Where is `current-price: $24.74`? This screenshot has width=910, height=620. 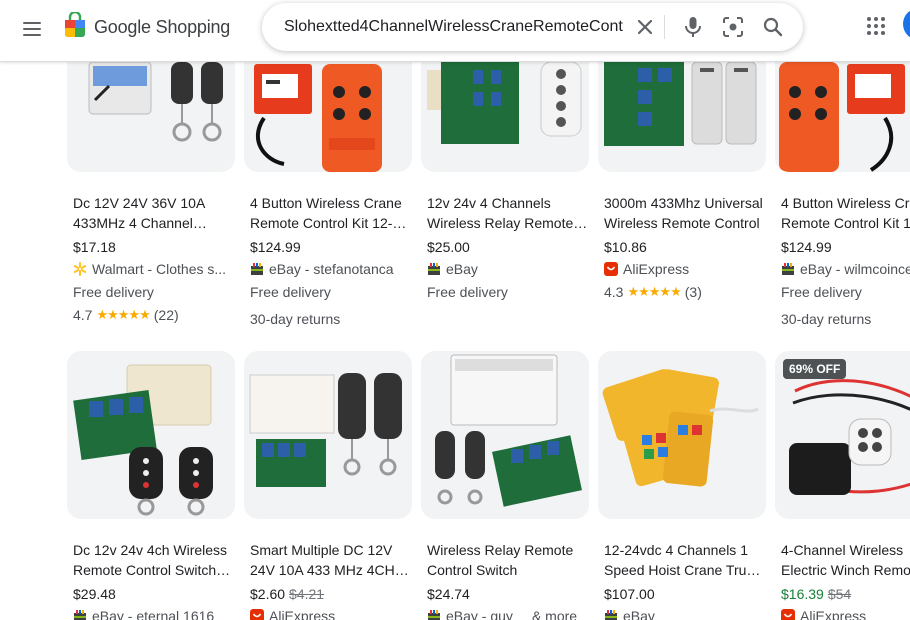 current-price: $24.74 is located at coordinates (448, 594).